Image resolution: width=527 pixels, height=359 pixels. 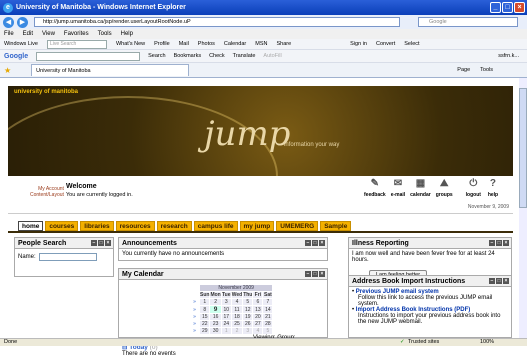 I want to click on google-search-input, so click(x=88, y=56).